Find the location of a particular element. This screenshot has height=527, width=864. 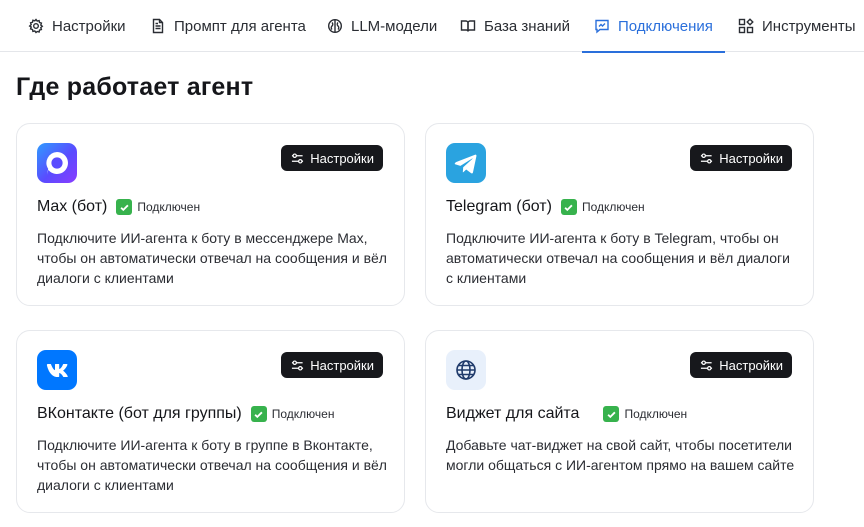

settings-button-widget: Настройки is located at coordinates (741, 365).